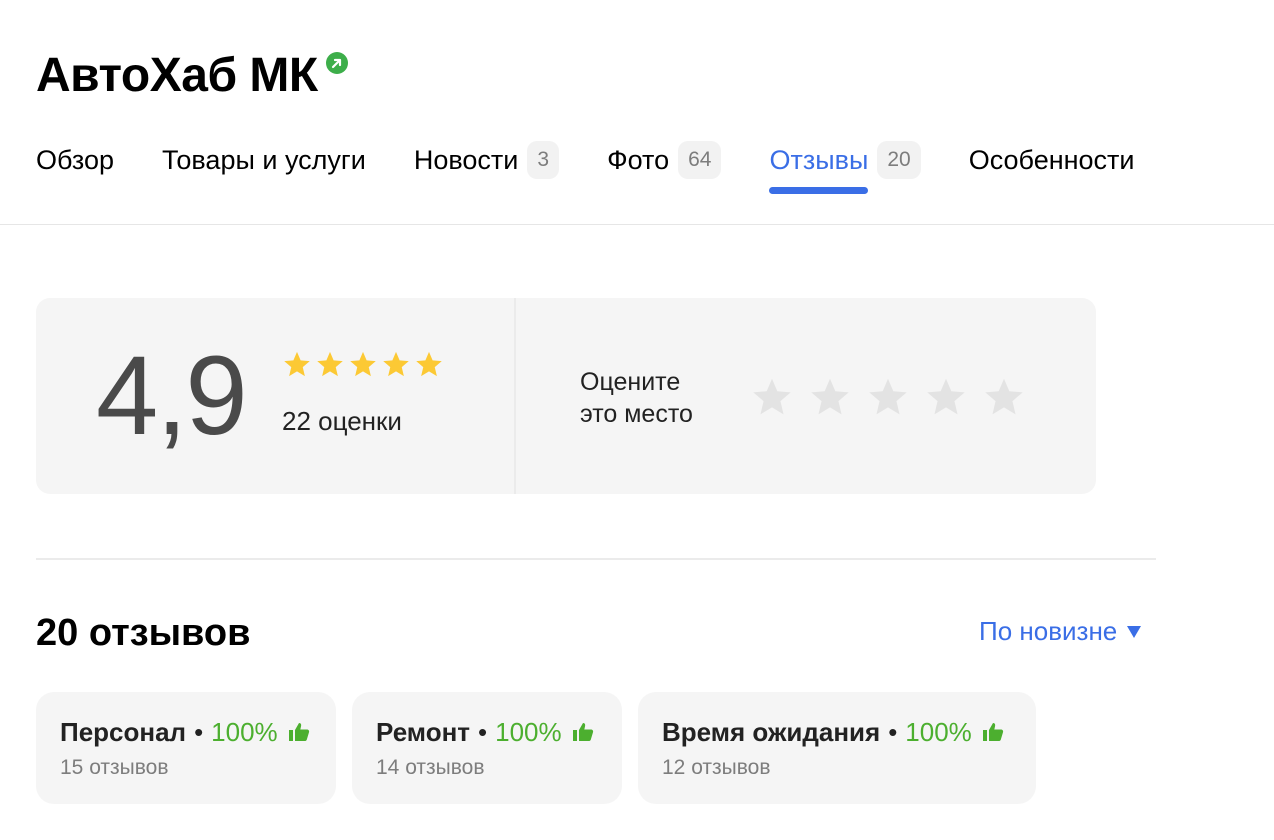 This screenshot has width=1274, height=840. I want to click on aspect-name: Персонал, so click(123, 732).